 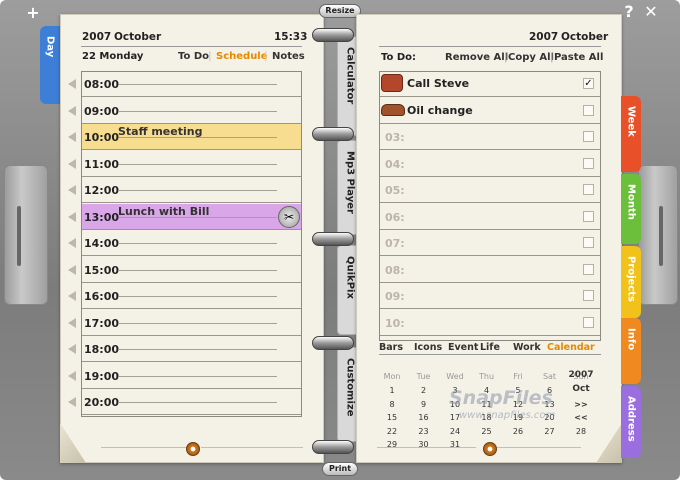 I want to click on hour-row: 20:00, so click(x=185, y=402).